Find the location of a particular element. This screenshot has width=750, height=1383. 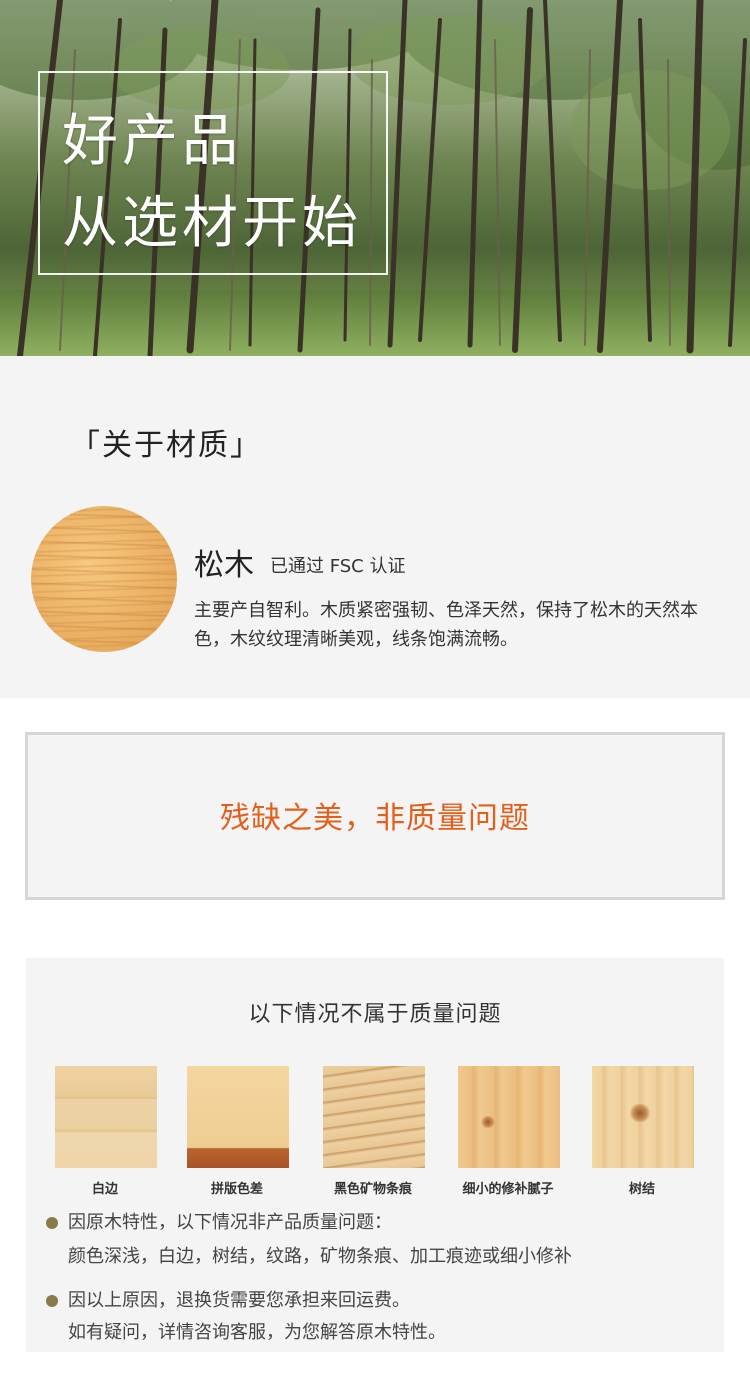

putty-repair-sample-image is located at coordinates (509, 1117).